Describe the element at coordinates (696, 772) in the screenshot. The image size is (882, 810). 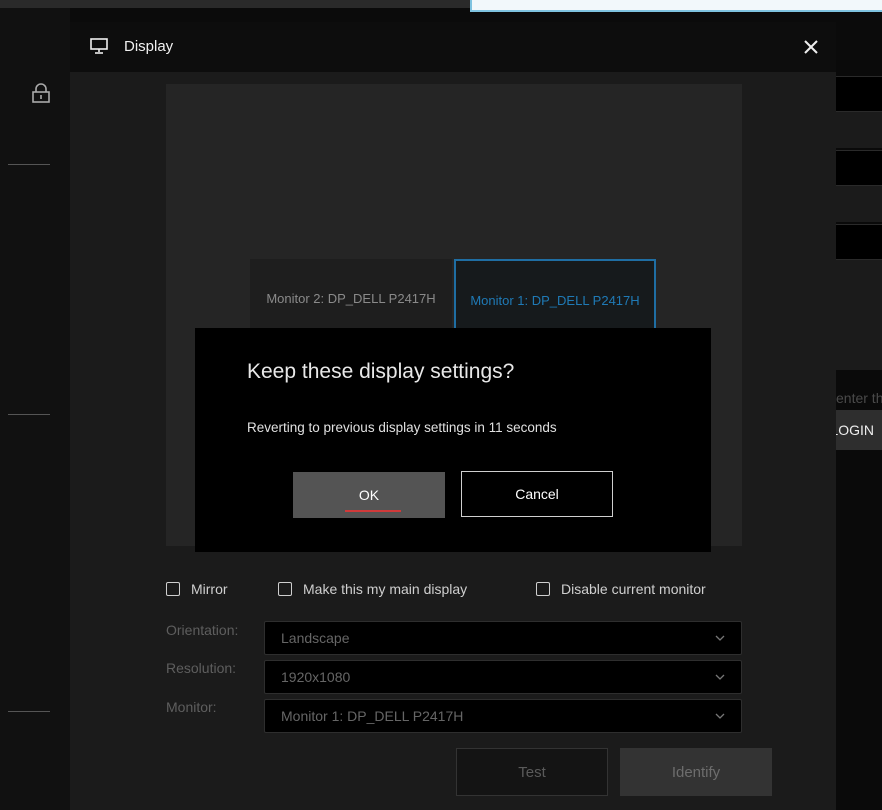
I see `identify-button: Identify` at that location.